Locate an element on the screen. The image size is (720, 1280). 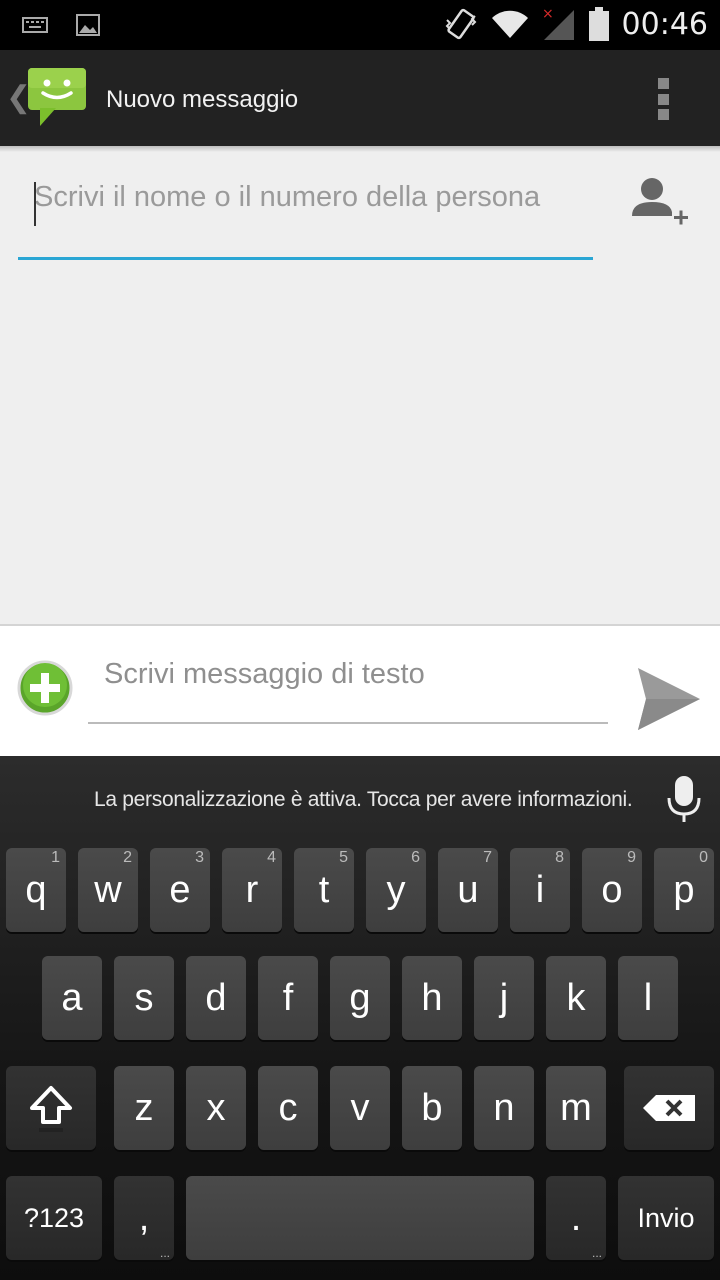
status-bar: × 00:46 is located at coordinates (360, 25).